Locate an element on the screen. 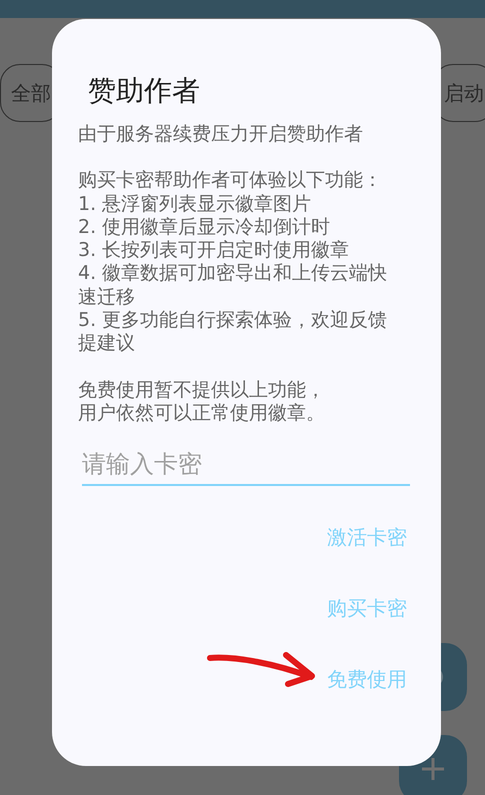 The image size is (485, 795). body-text: 4. 徽章数据可加密导出和上传云端快速迁移 is located at coordinates (233, 286).